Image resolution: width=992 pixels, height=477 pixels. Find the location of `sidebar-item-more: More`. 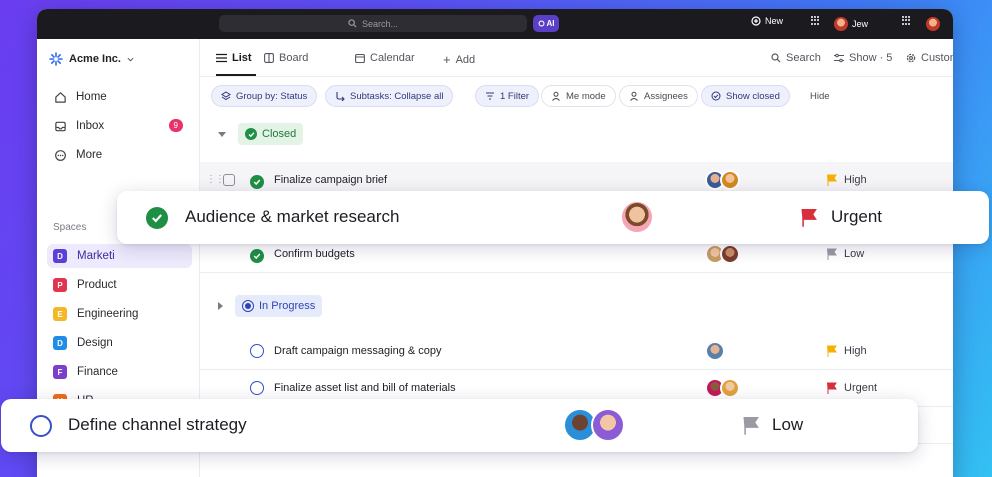

sidebar-item-more: More is located at coordinates (118, 155).